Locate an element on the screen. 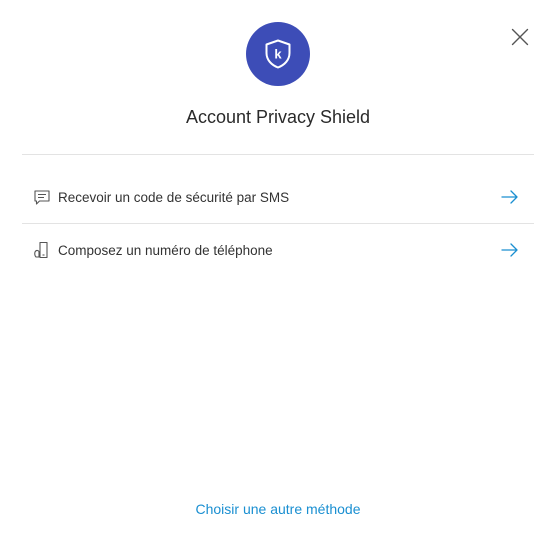  shield-logo: k is located at coordinates (278, 54).